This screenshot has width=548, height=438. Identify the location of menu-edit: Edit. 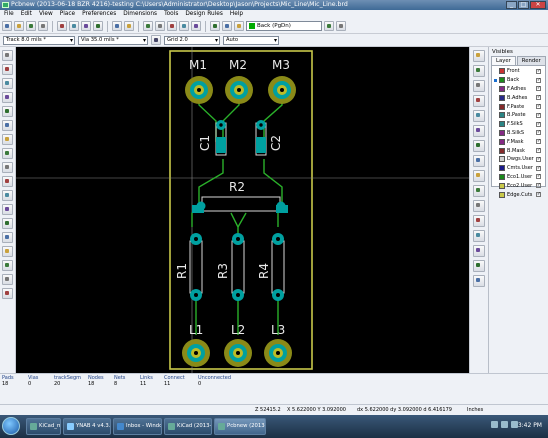
(26, 14).